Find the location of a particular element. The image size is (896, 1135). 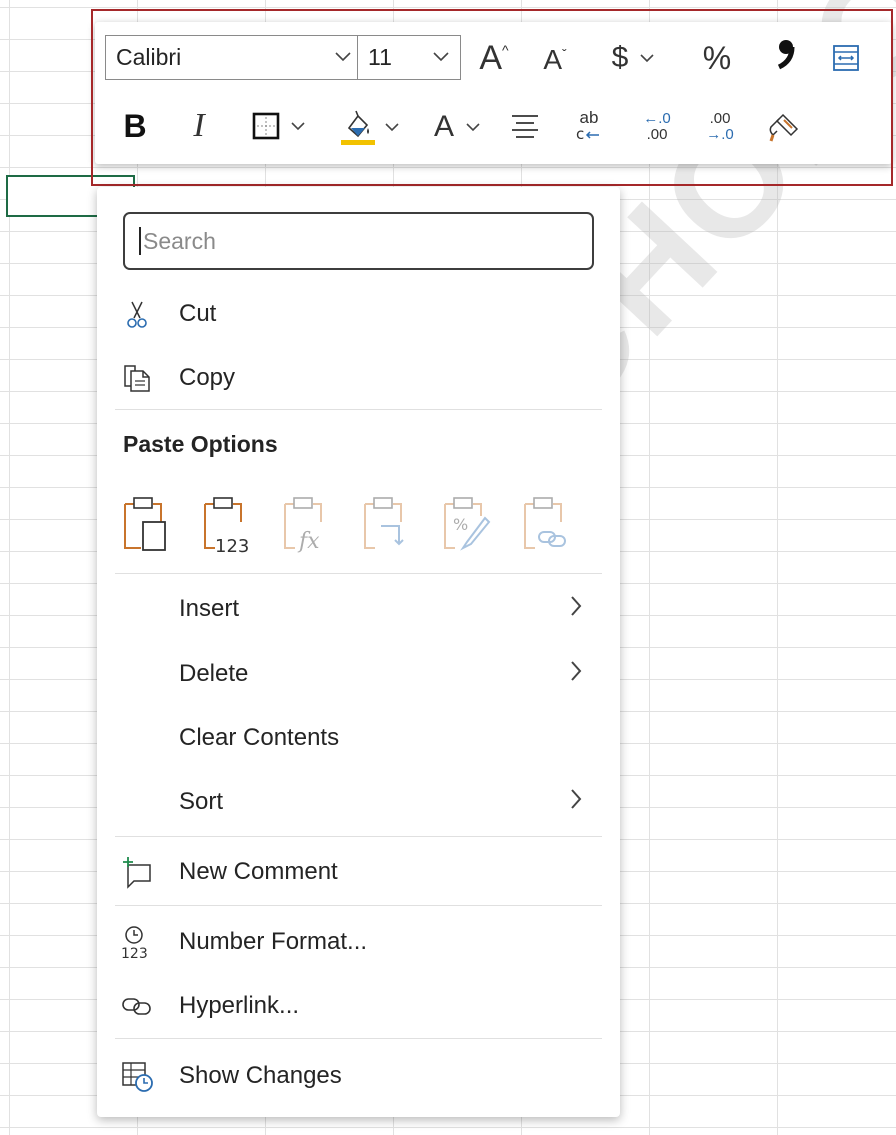

paste-formulas-icon: fx is located at coordinates (303, 525).